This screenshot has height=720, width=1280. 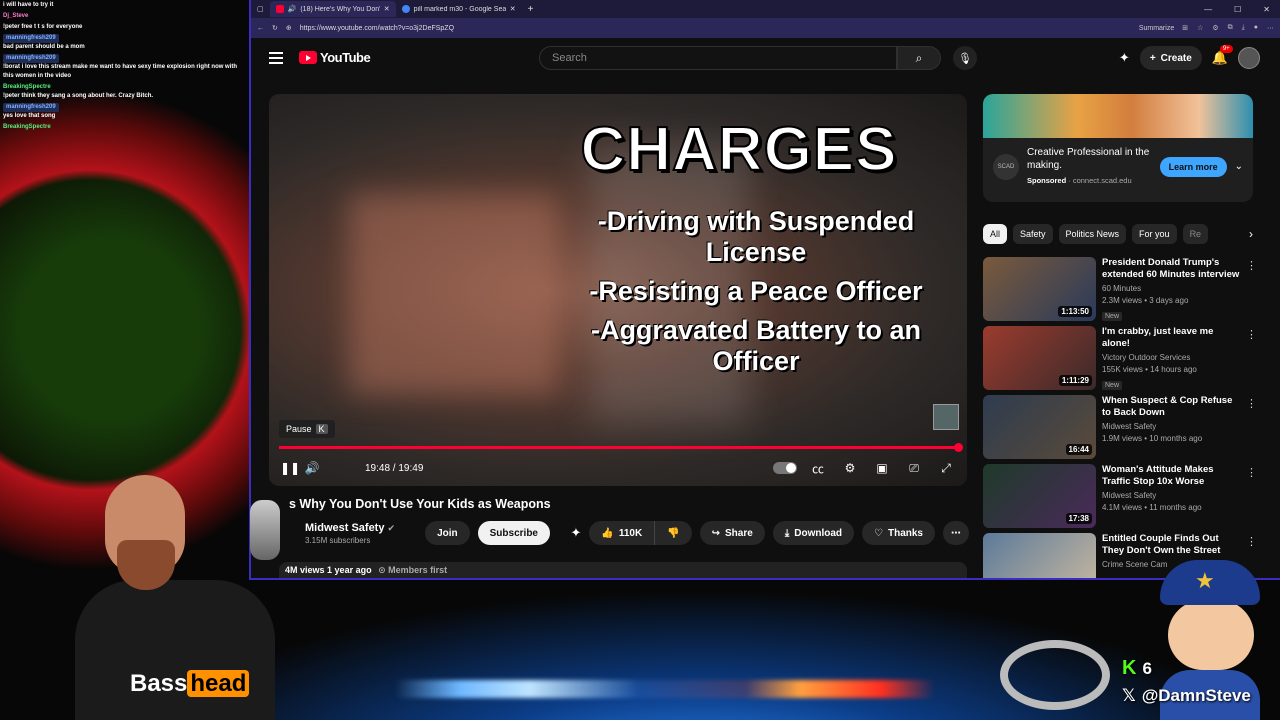 What do you see at coordinates (1124, 58) in the screenshot?
I see `gemini-icon: ✦` at bounding box center [1124, 58].